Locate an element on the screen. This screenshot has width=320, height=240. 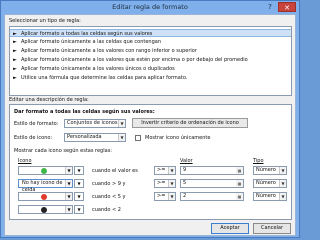
icon-dropdown-3: ▼ is located at coordinates (79, 196).